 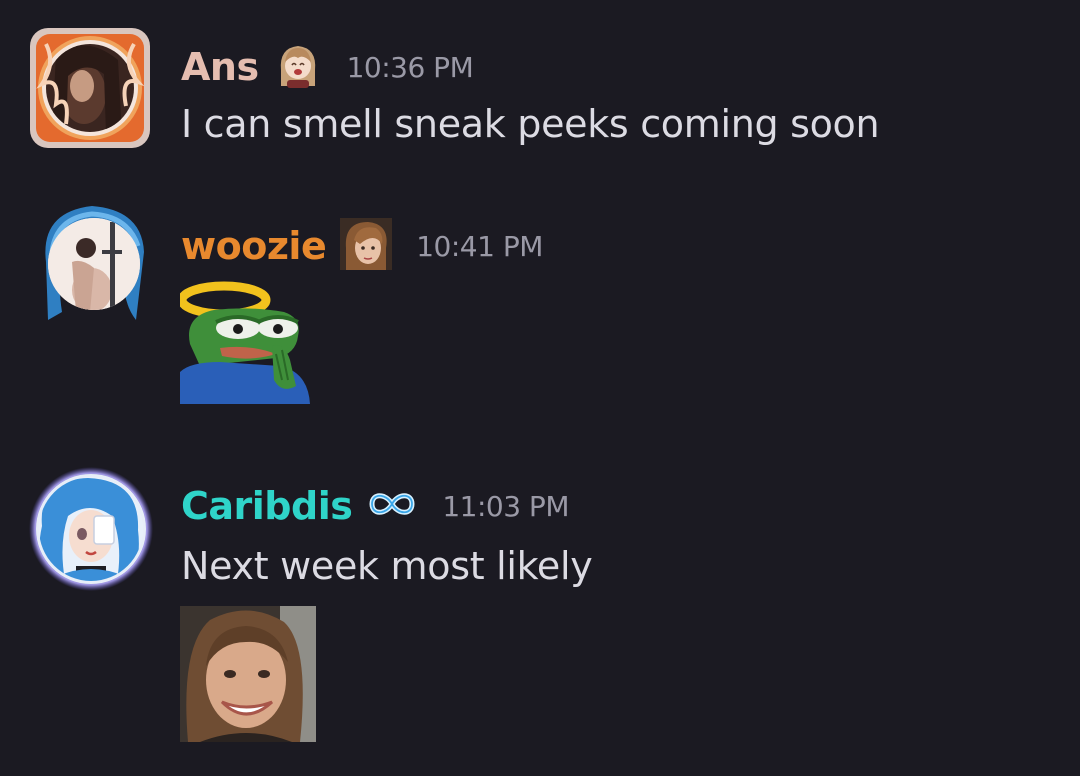 What do you see at coordinates (479, 246) in the screenshot?
I see `timestamp: 10:41 PM` at bounding box center [479, 246].